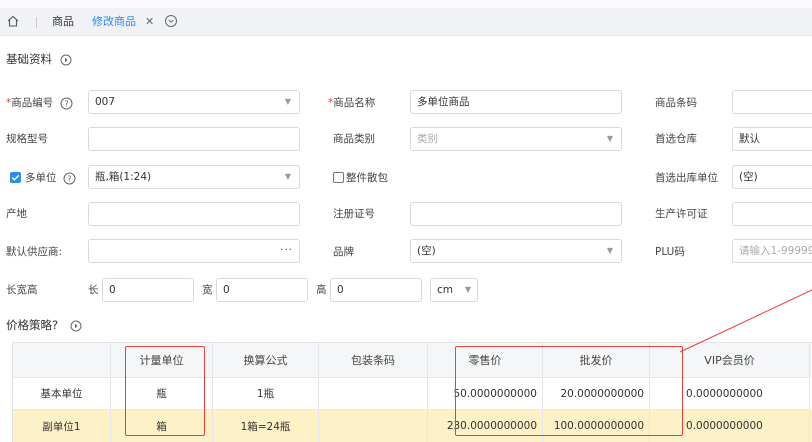 The height and width of the screenshot is (442, 812). I want to click on table-cell: 副单位1, so click(62, 426).